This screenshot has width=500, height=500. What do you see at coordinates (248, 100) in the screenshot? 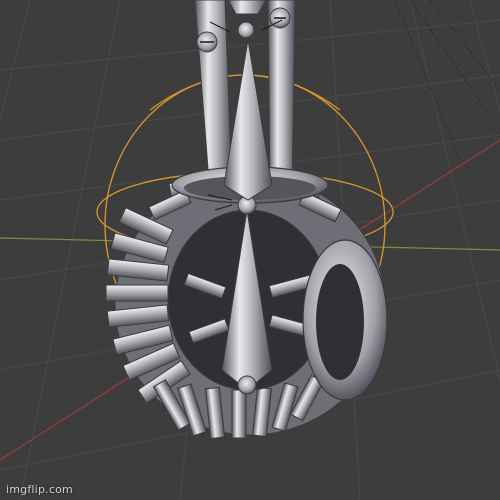
I see `upper-bone` at bounding box center [248, 100].